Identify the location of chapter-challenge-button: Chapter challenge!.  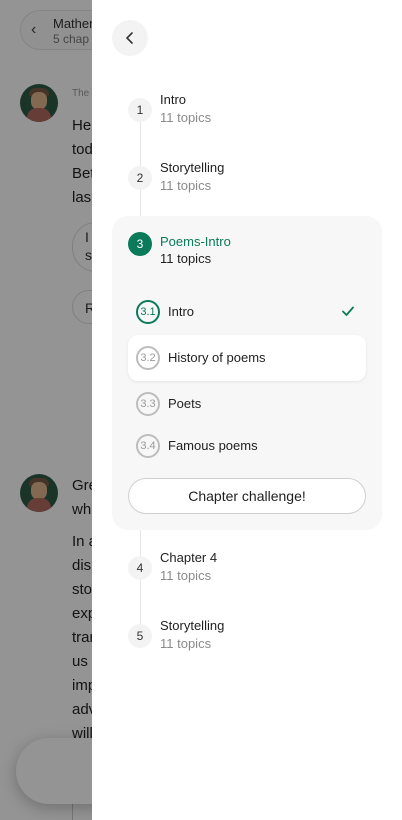
(247, 496).